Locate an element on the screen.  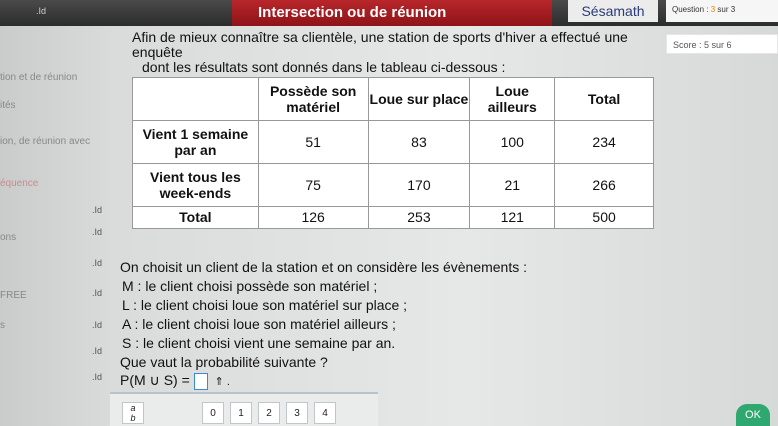
sesamath-logo: Sésamath is located at coordinates (613, 11).